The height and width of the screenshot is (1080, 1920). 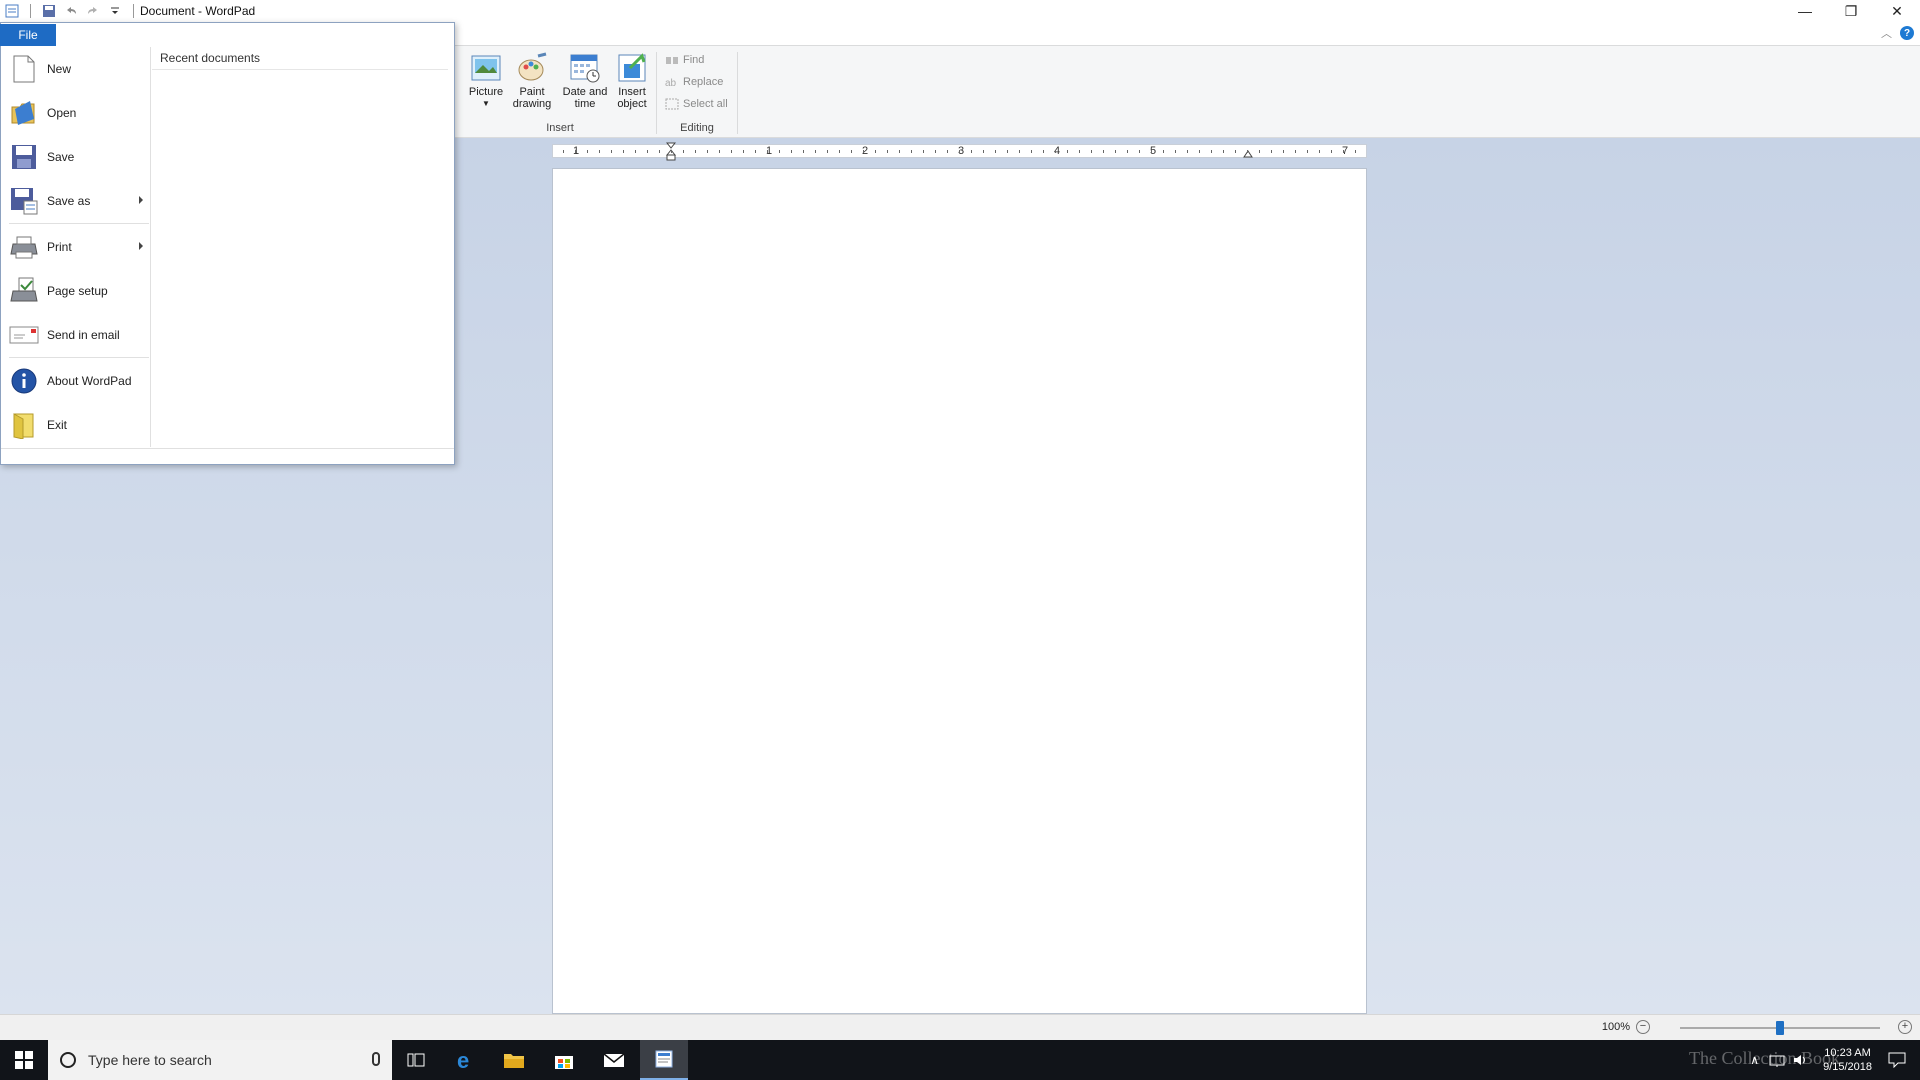 I want to click on paint-drawing-icon, so click(x=532, y=68).